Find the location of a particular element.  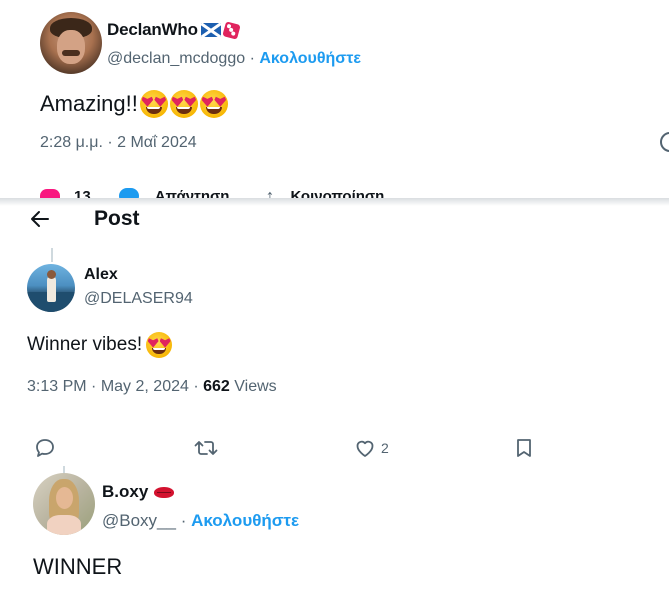

avatar-mustache is located at coordinates (71, 53).